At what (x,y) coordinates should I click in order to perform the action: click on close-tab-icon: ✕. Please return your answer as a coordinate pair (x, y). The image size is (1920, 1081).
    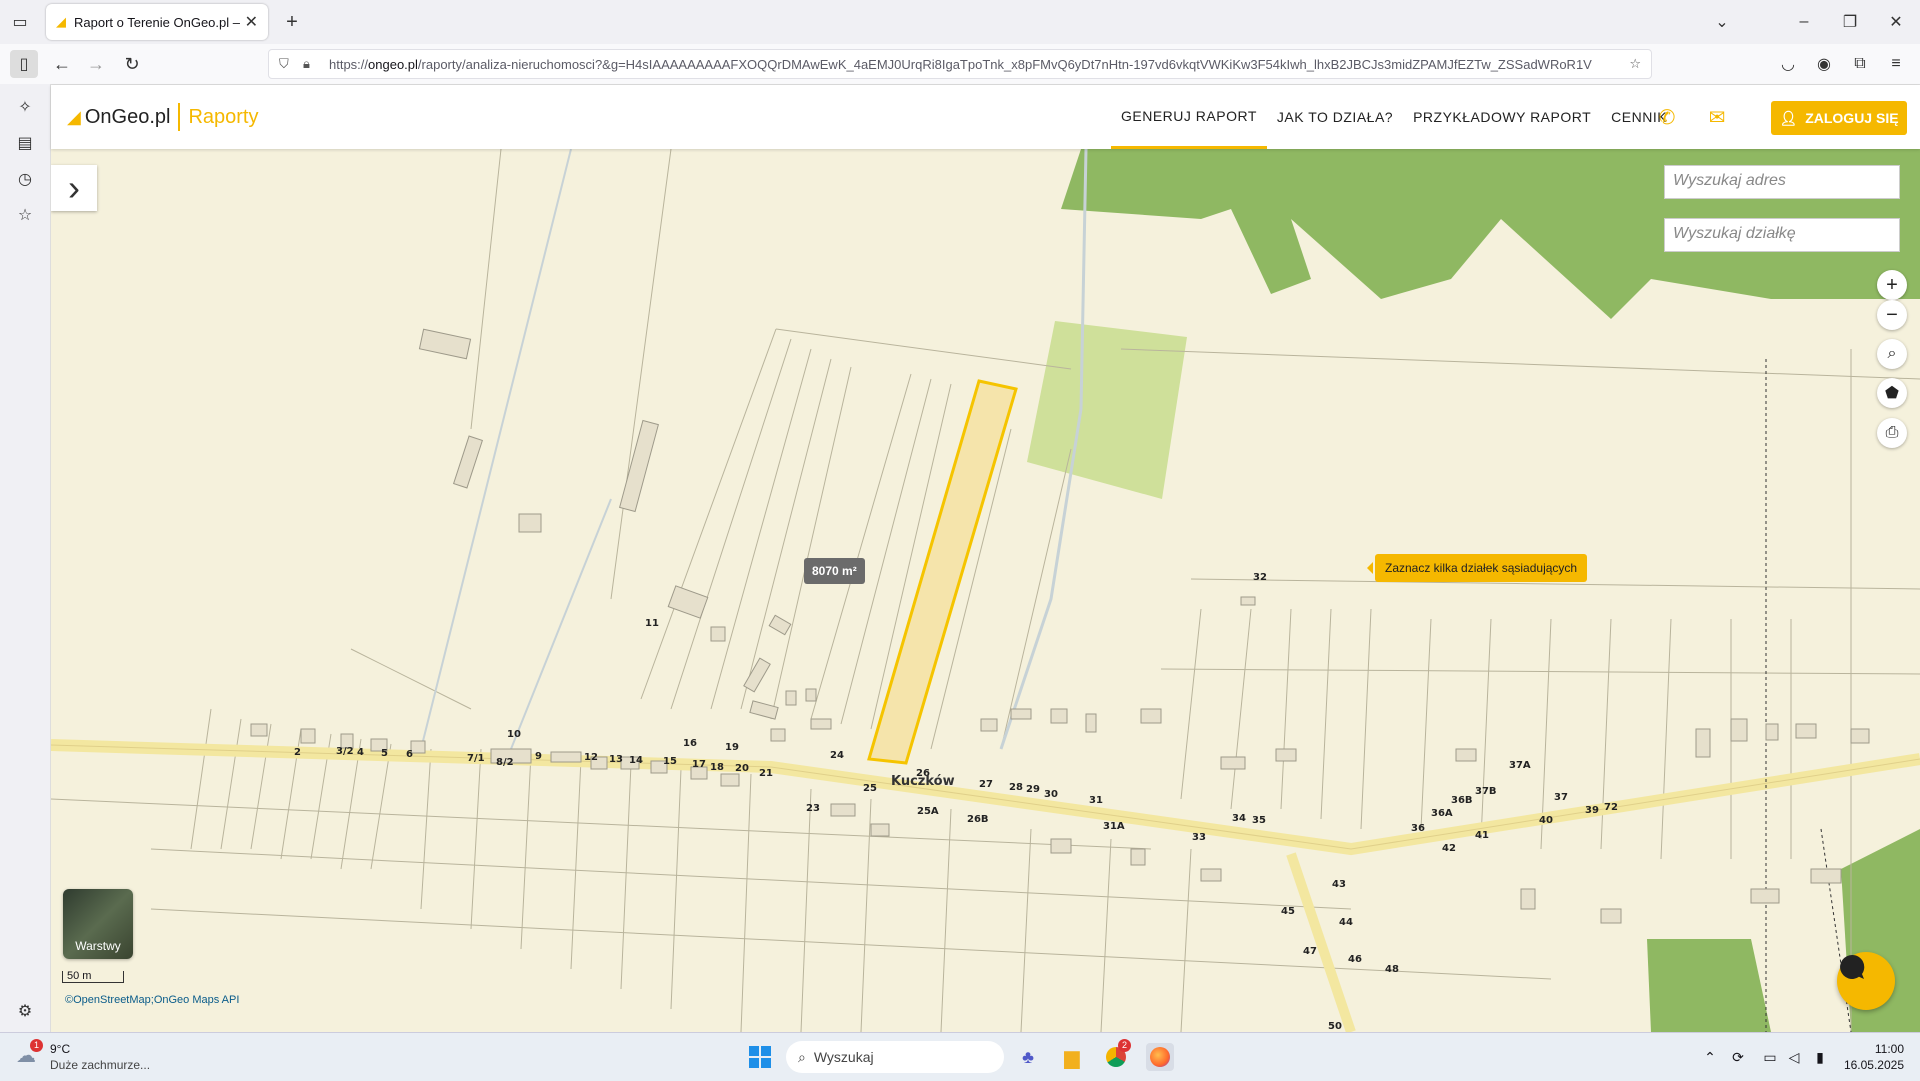
    Looking at the image, I should click on (251, 22).